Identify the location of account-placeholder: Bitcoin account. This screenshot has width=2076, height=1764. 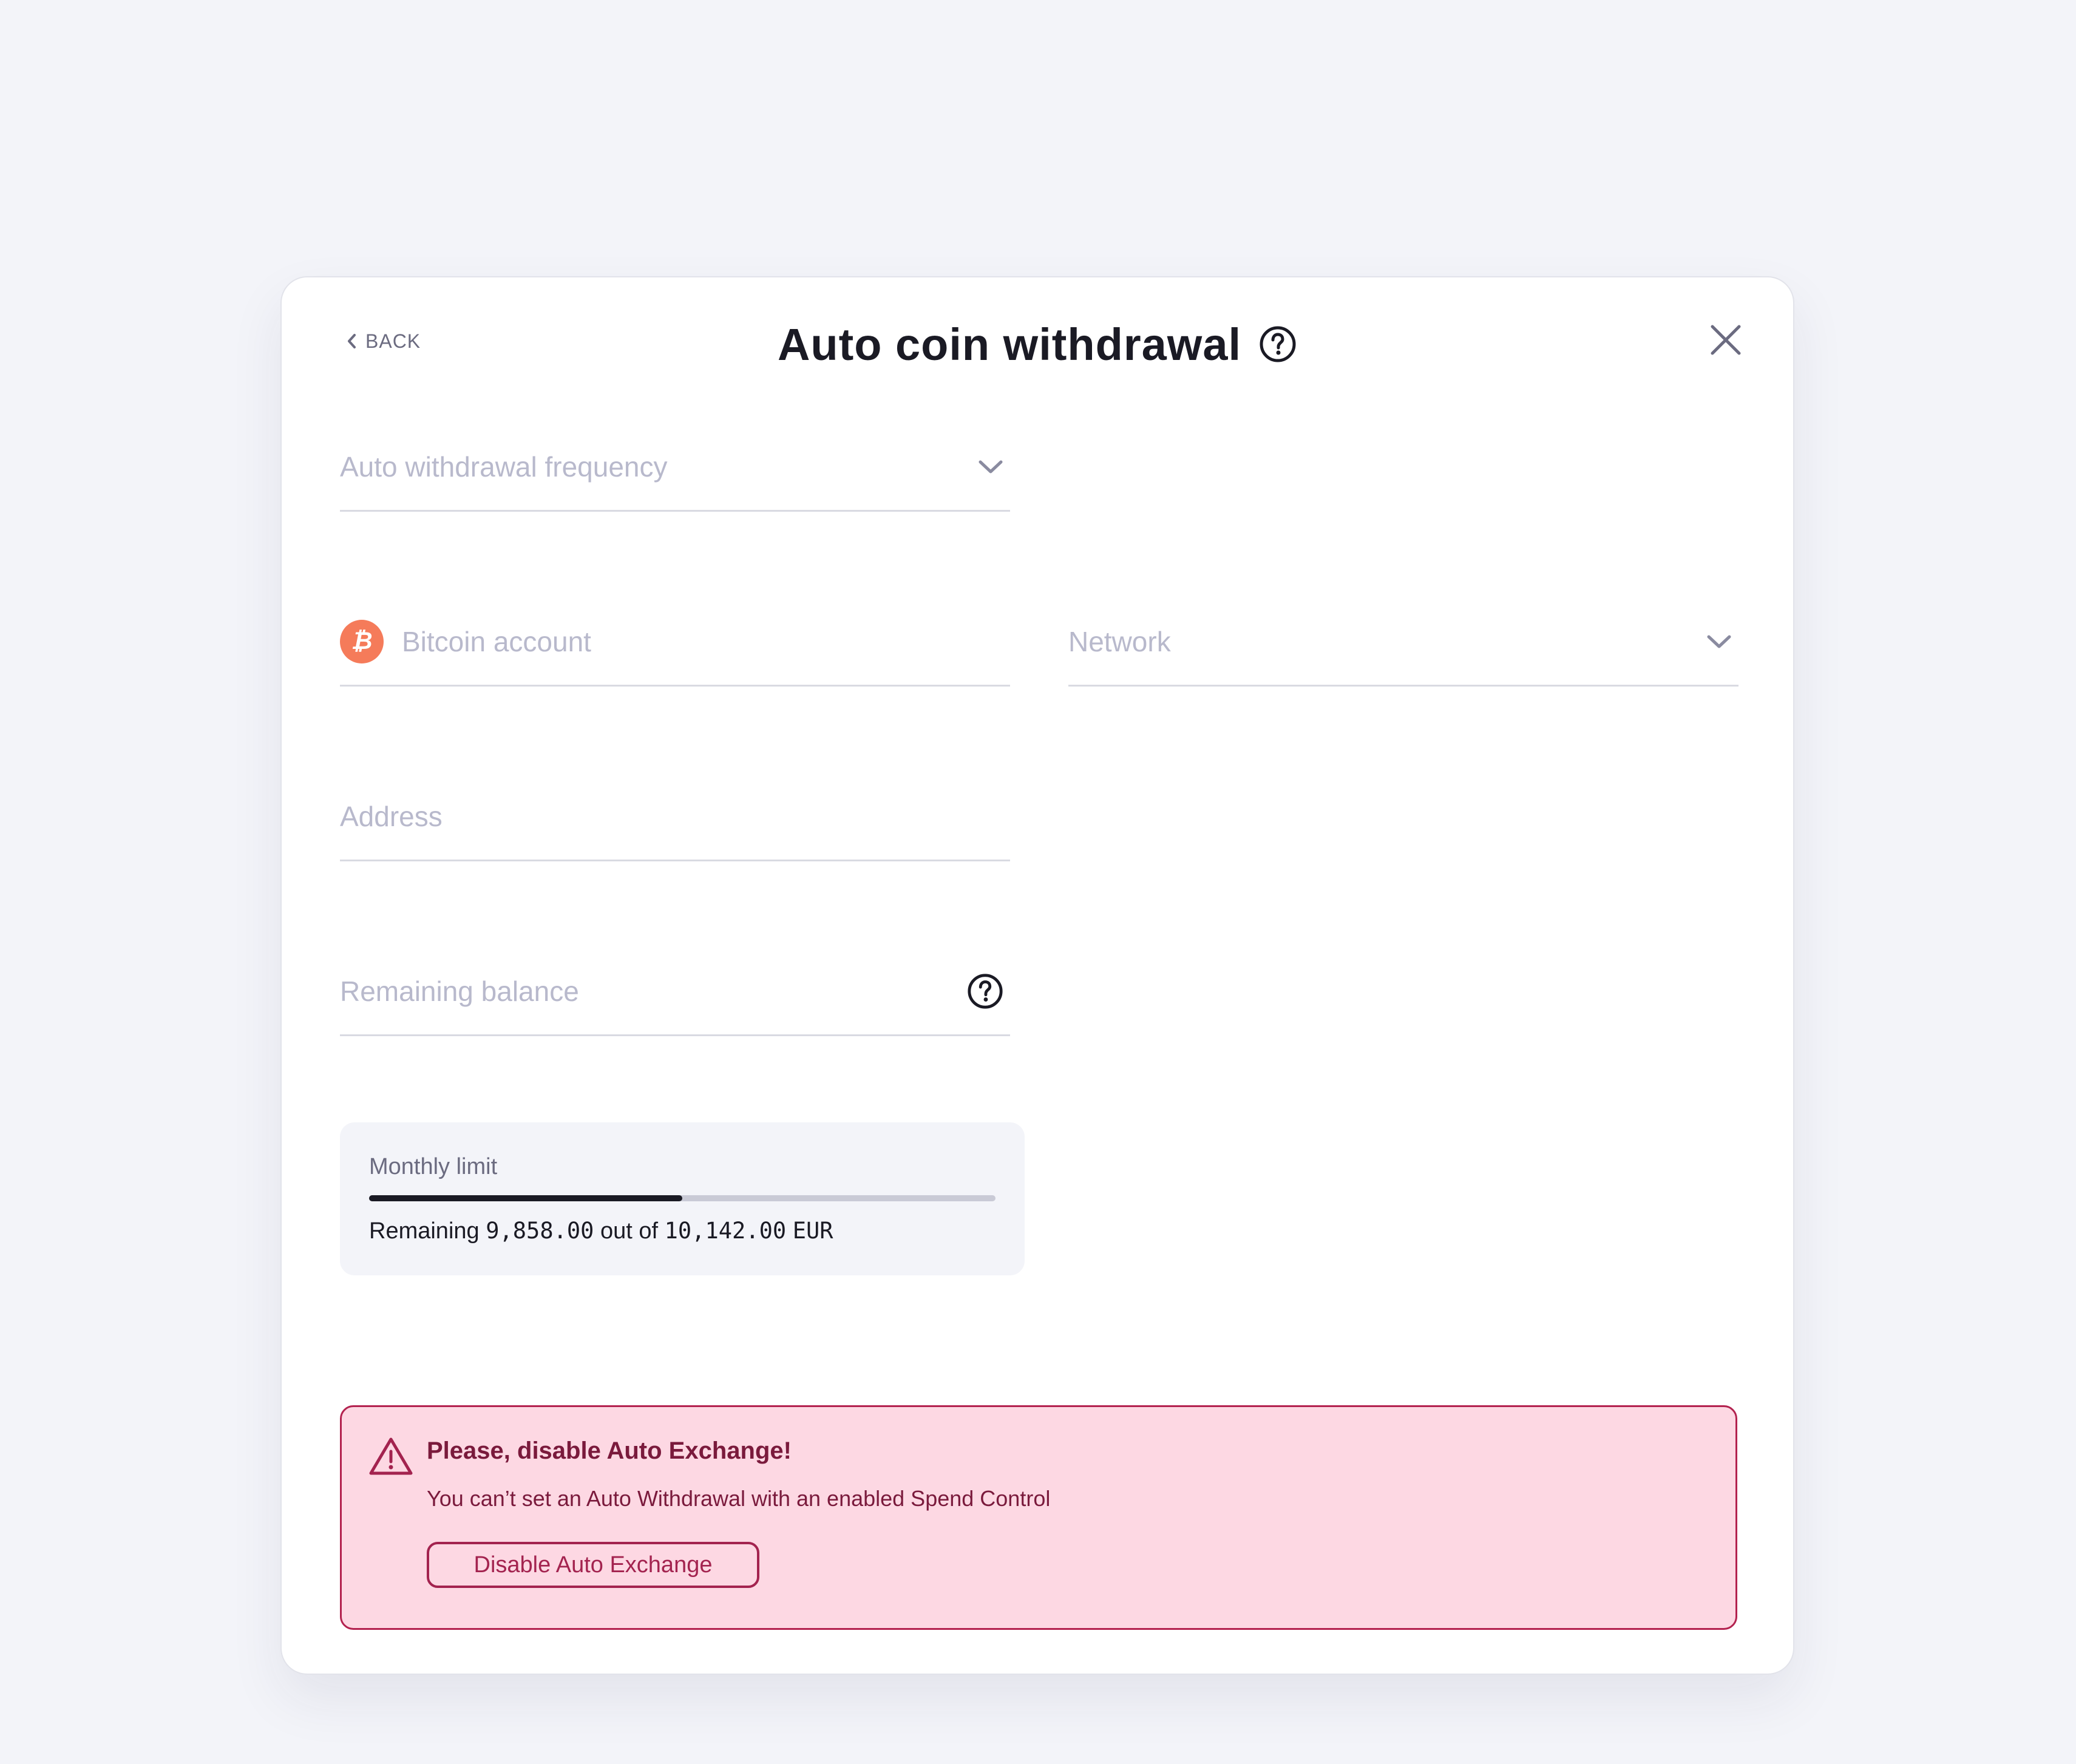
(496, 641).